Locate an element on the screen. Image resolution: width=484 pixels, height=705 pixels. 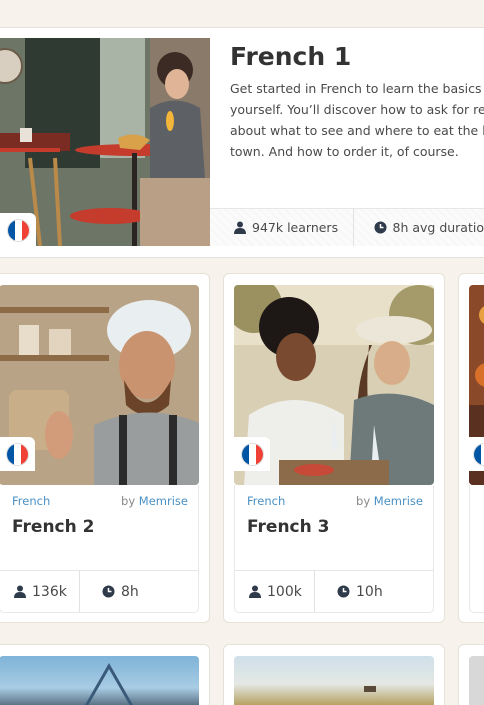
learners-stat: 947k learners is located at coordinates (282, 227).